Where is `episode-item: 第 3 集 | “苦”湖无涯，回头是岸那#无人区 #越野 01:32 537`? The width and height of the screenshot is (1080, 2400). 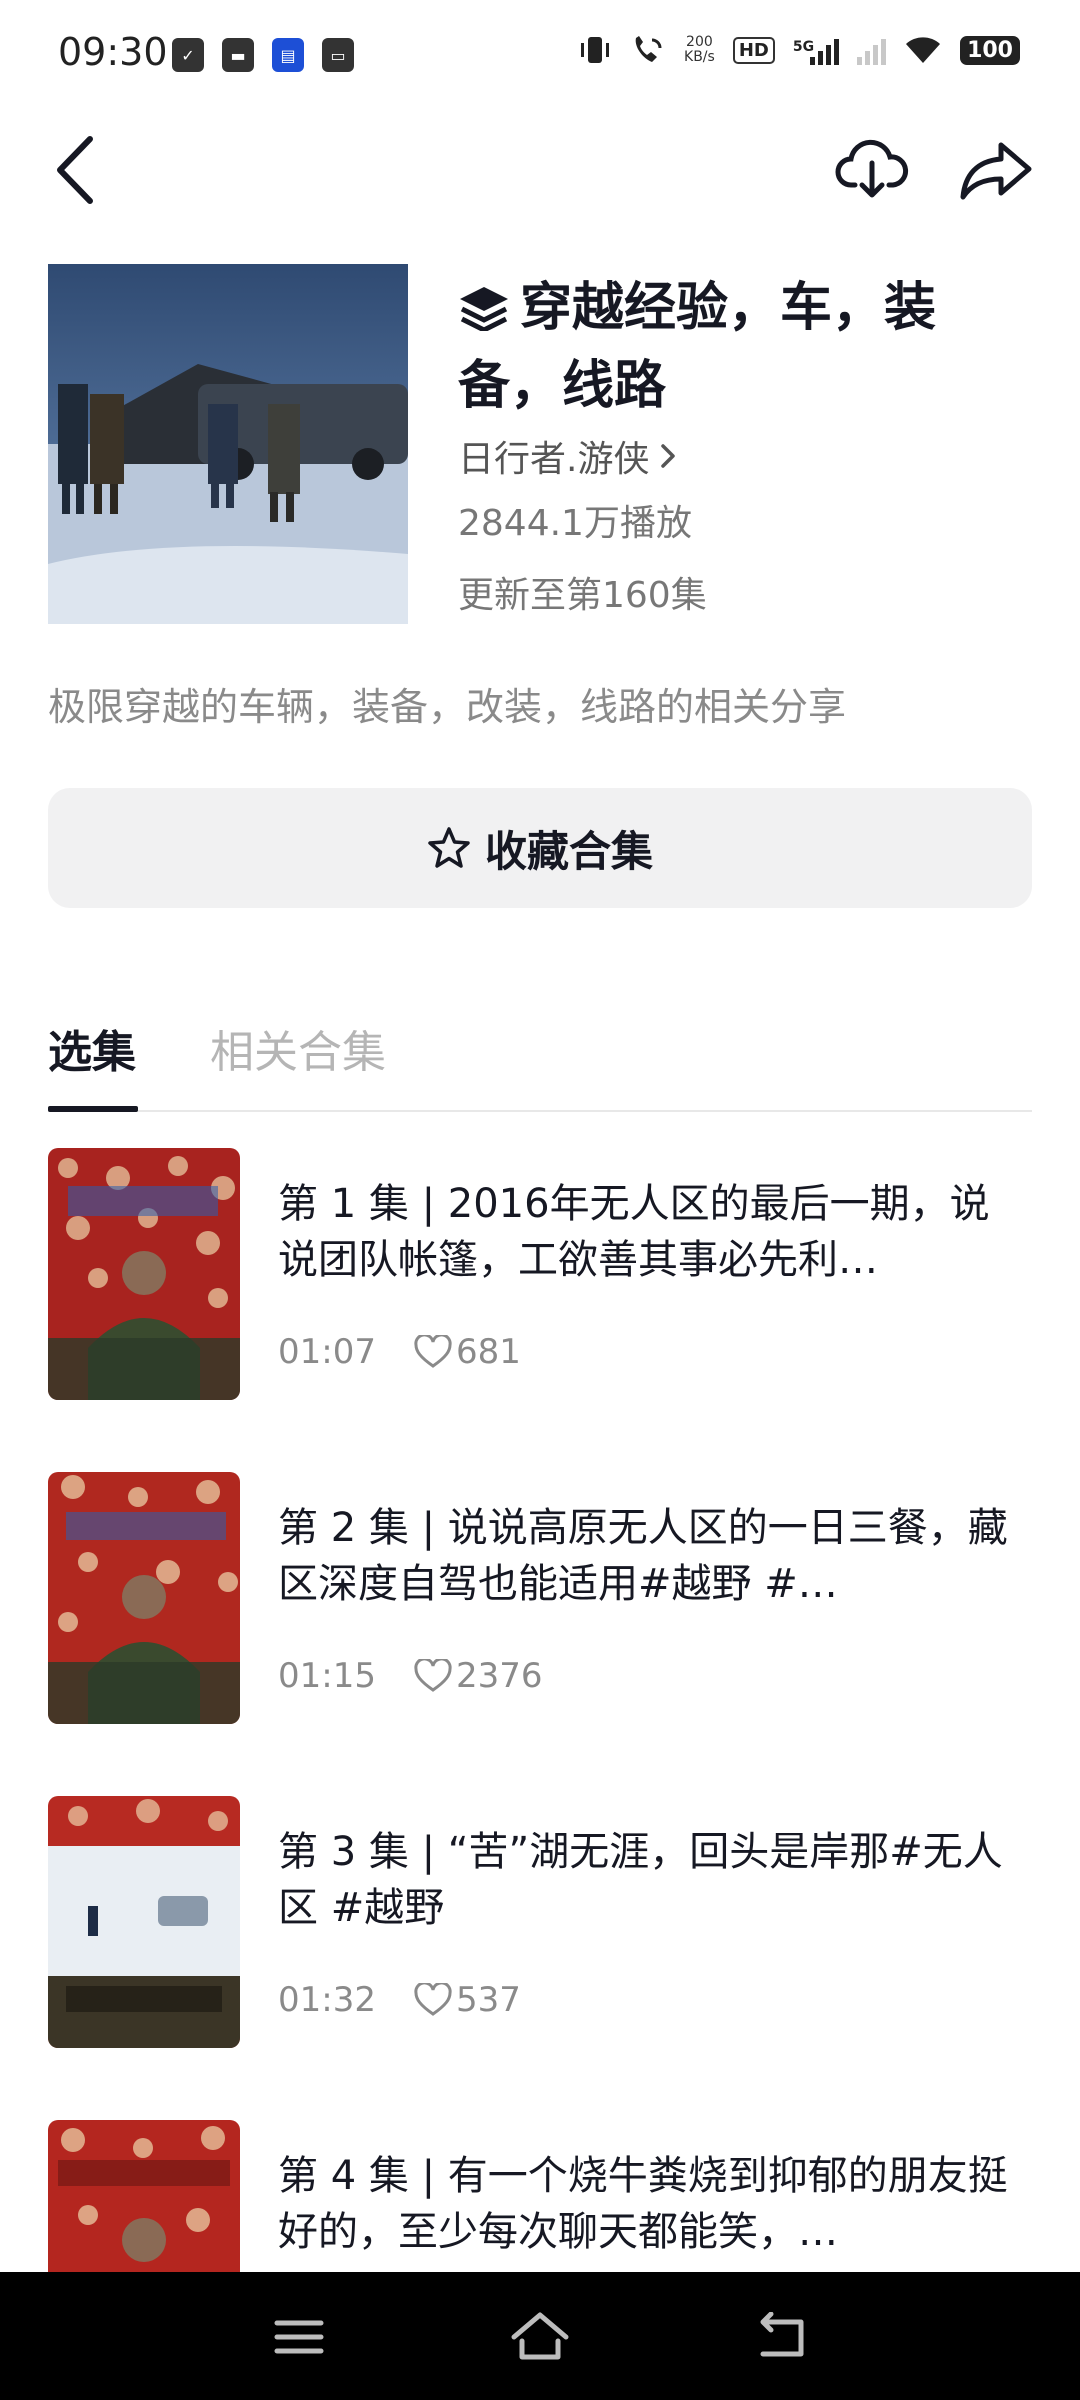
episode-item: 第 3 集 | “苦”湖无涯，回头是岸那#无人区 #越野 01:32 537 is located at coordinates (540, 1924).